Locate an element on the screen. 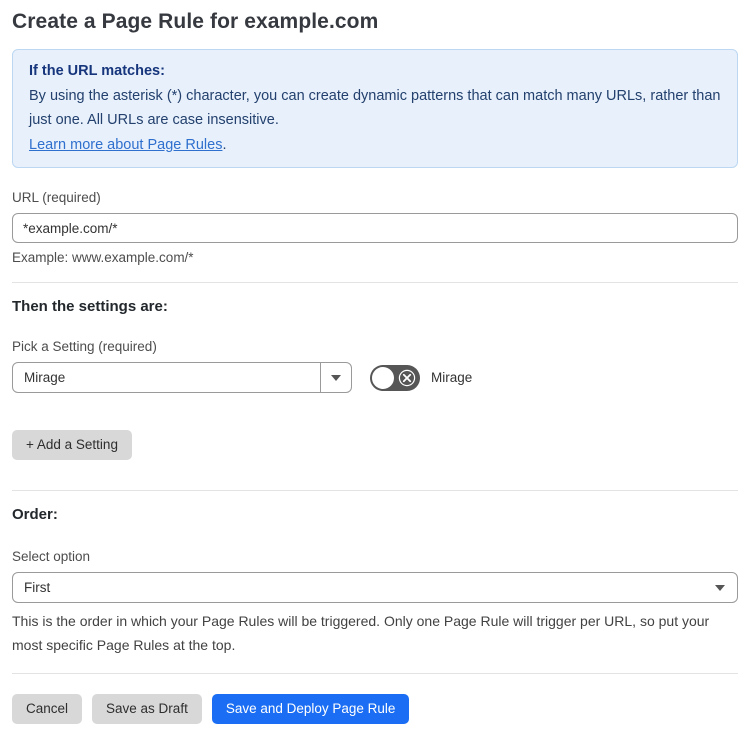  url-field-label: URL (required) is located at coordinates (56, 197).